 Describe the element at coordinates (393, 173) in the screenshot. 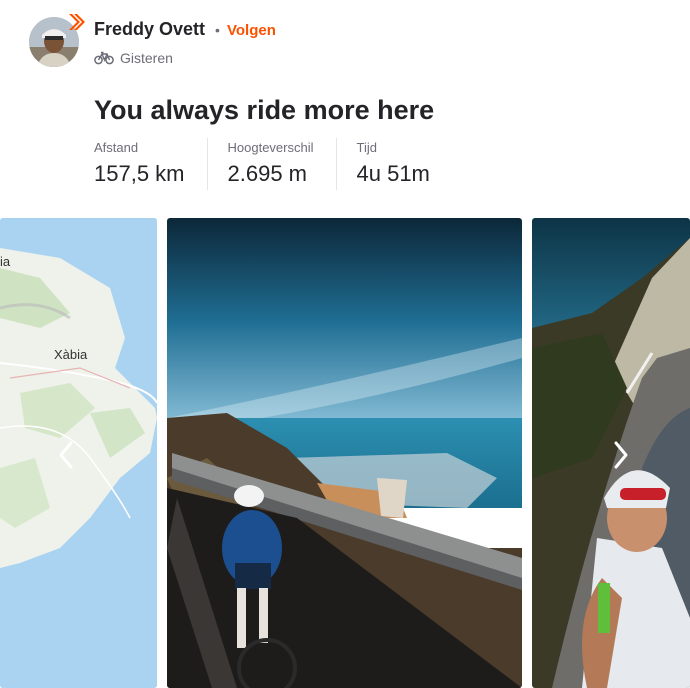

I see `stat-value: 4u 51m` at that location.